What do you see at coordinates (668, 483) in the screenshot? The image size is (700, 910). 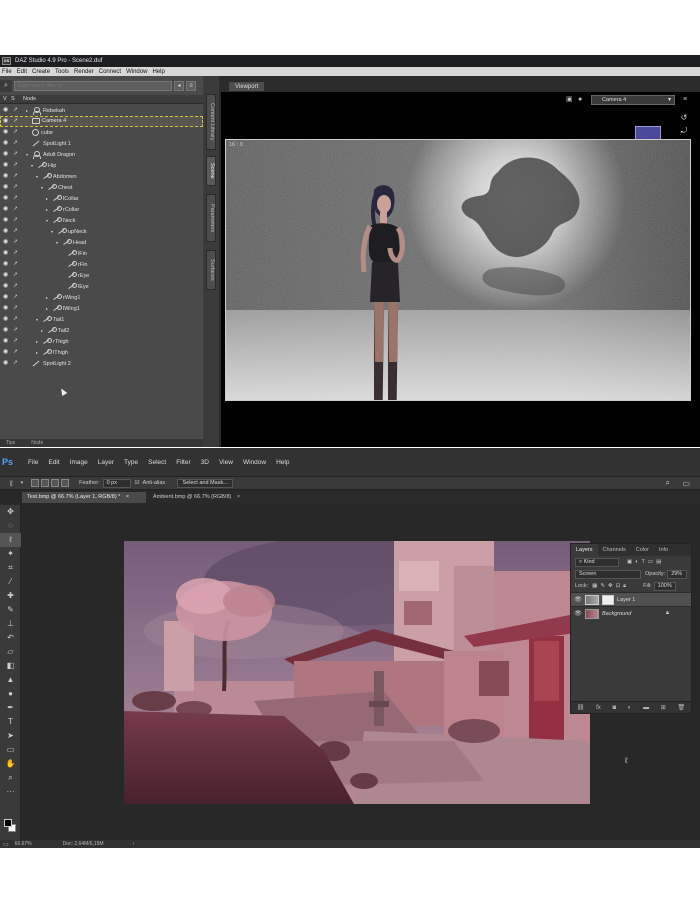 I see `search-icon: ⌕` at bounding box center [668, 483].